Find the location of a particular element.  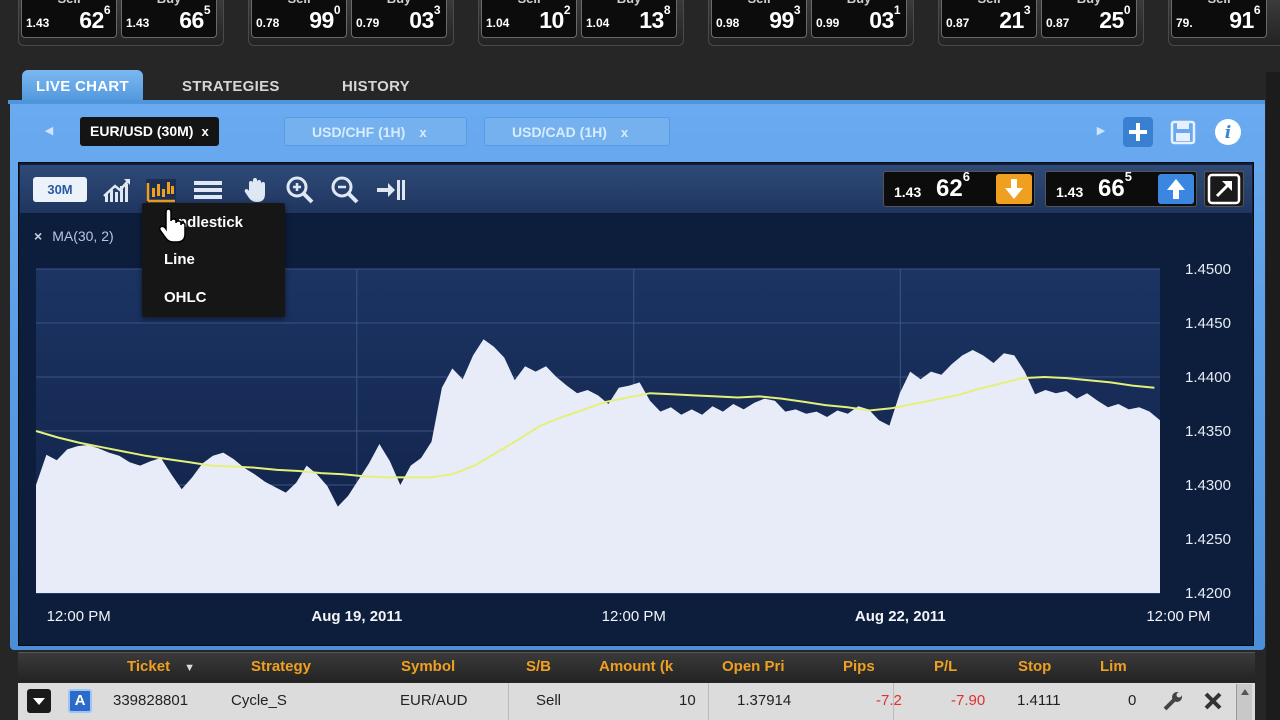

timeframe-button: 30M is located at coordinates (60, 189).